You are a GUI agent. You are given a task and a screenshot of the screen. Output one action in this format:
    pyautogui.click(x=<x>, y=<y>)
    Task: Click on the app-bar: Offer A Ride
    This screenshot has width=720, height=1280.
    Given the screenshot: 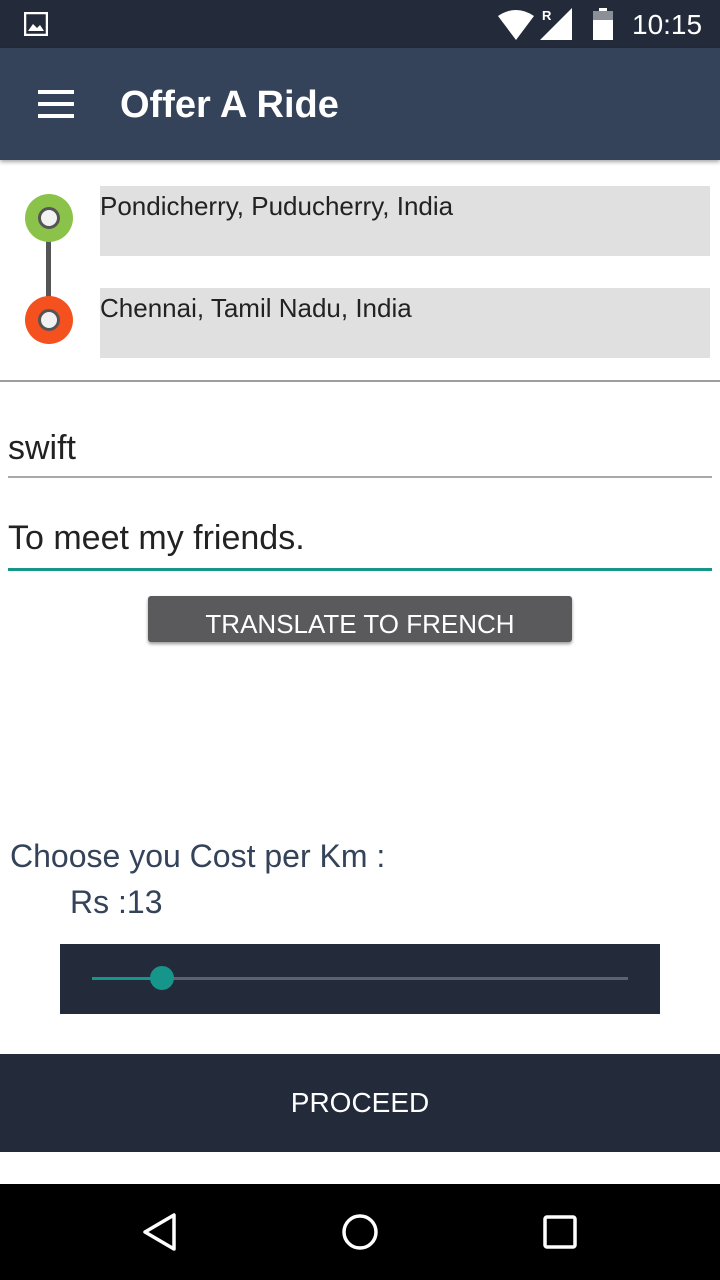 What is the action you would take?
    pyautogui.click(x=360, y=104)
    